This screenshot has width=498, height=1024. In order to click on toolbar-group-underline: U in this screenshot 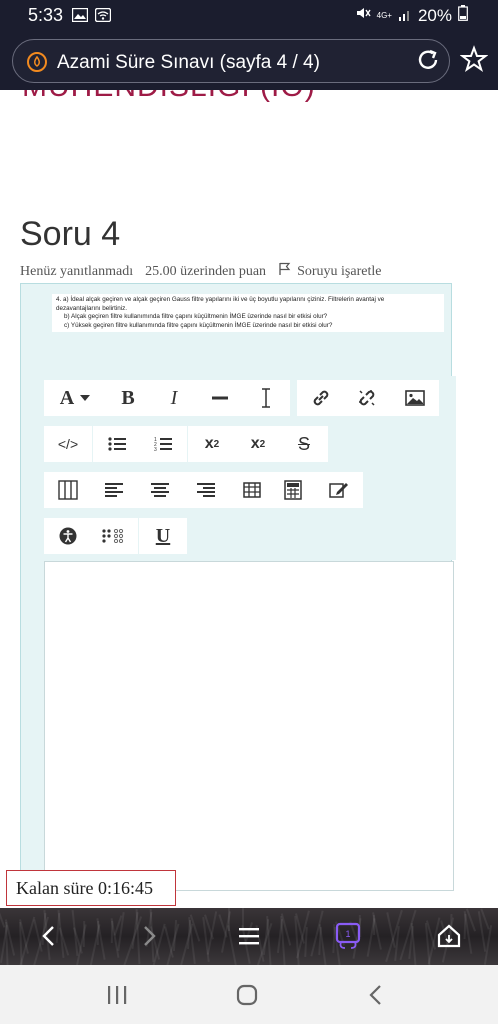, I will do `click(163, 536)`.